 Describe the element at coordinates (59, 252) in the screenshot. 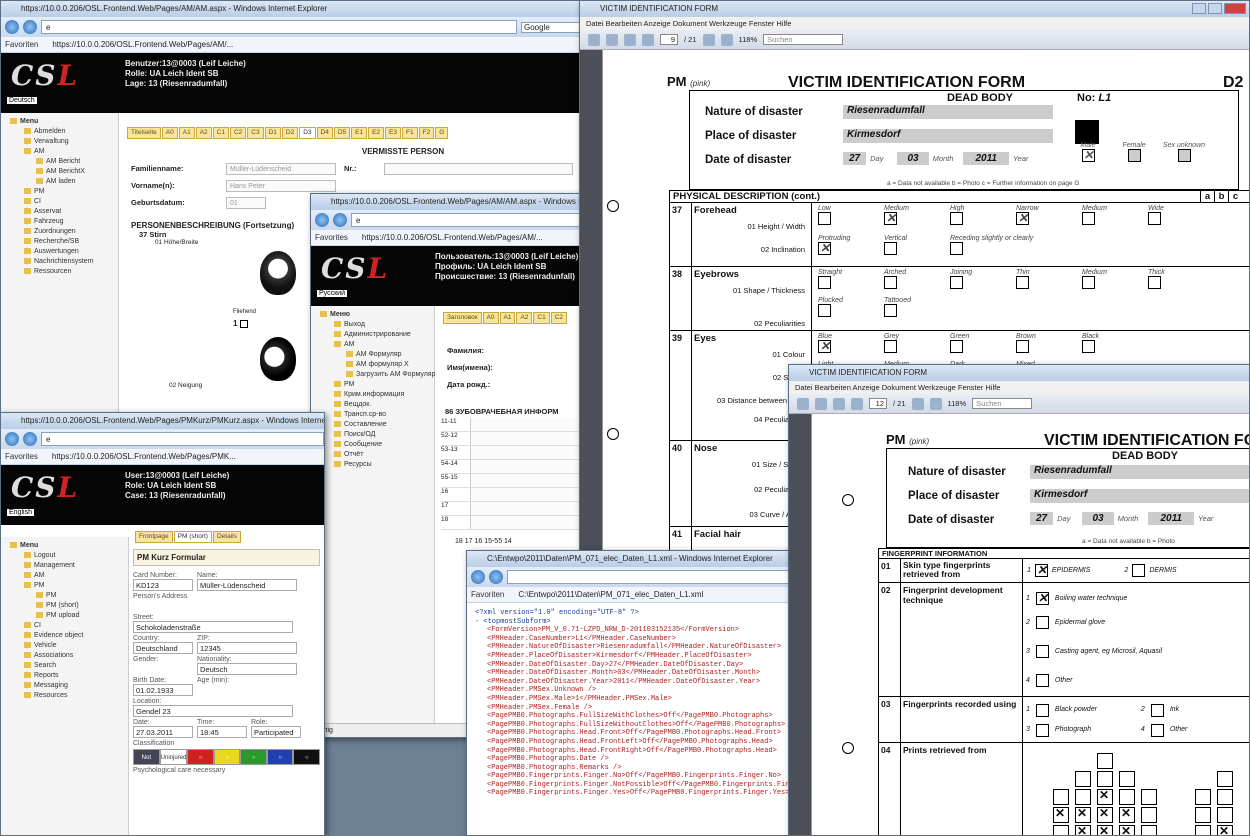

I see `sidebar-item: Auswertungen` at that location.